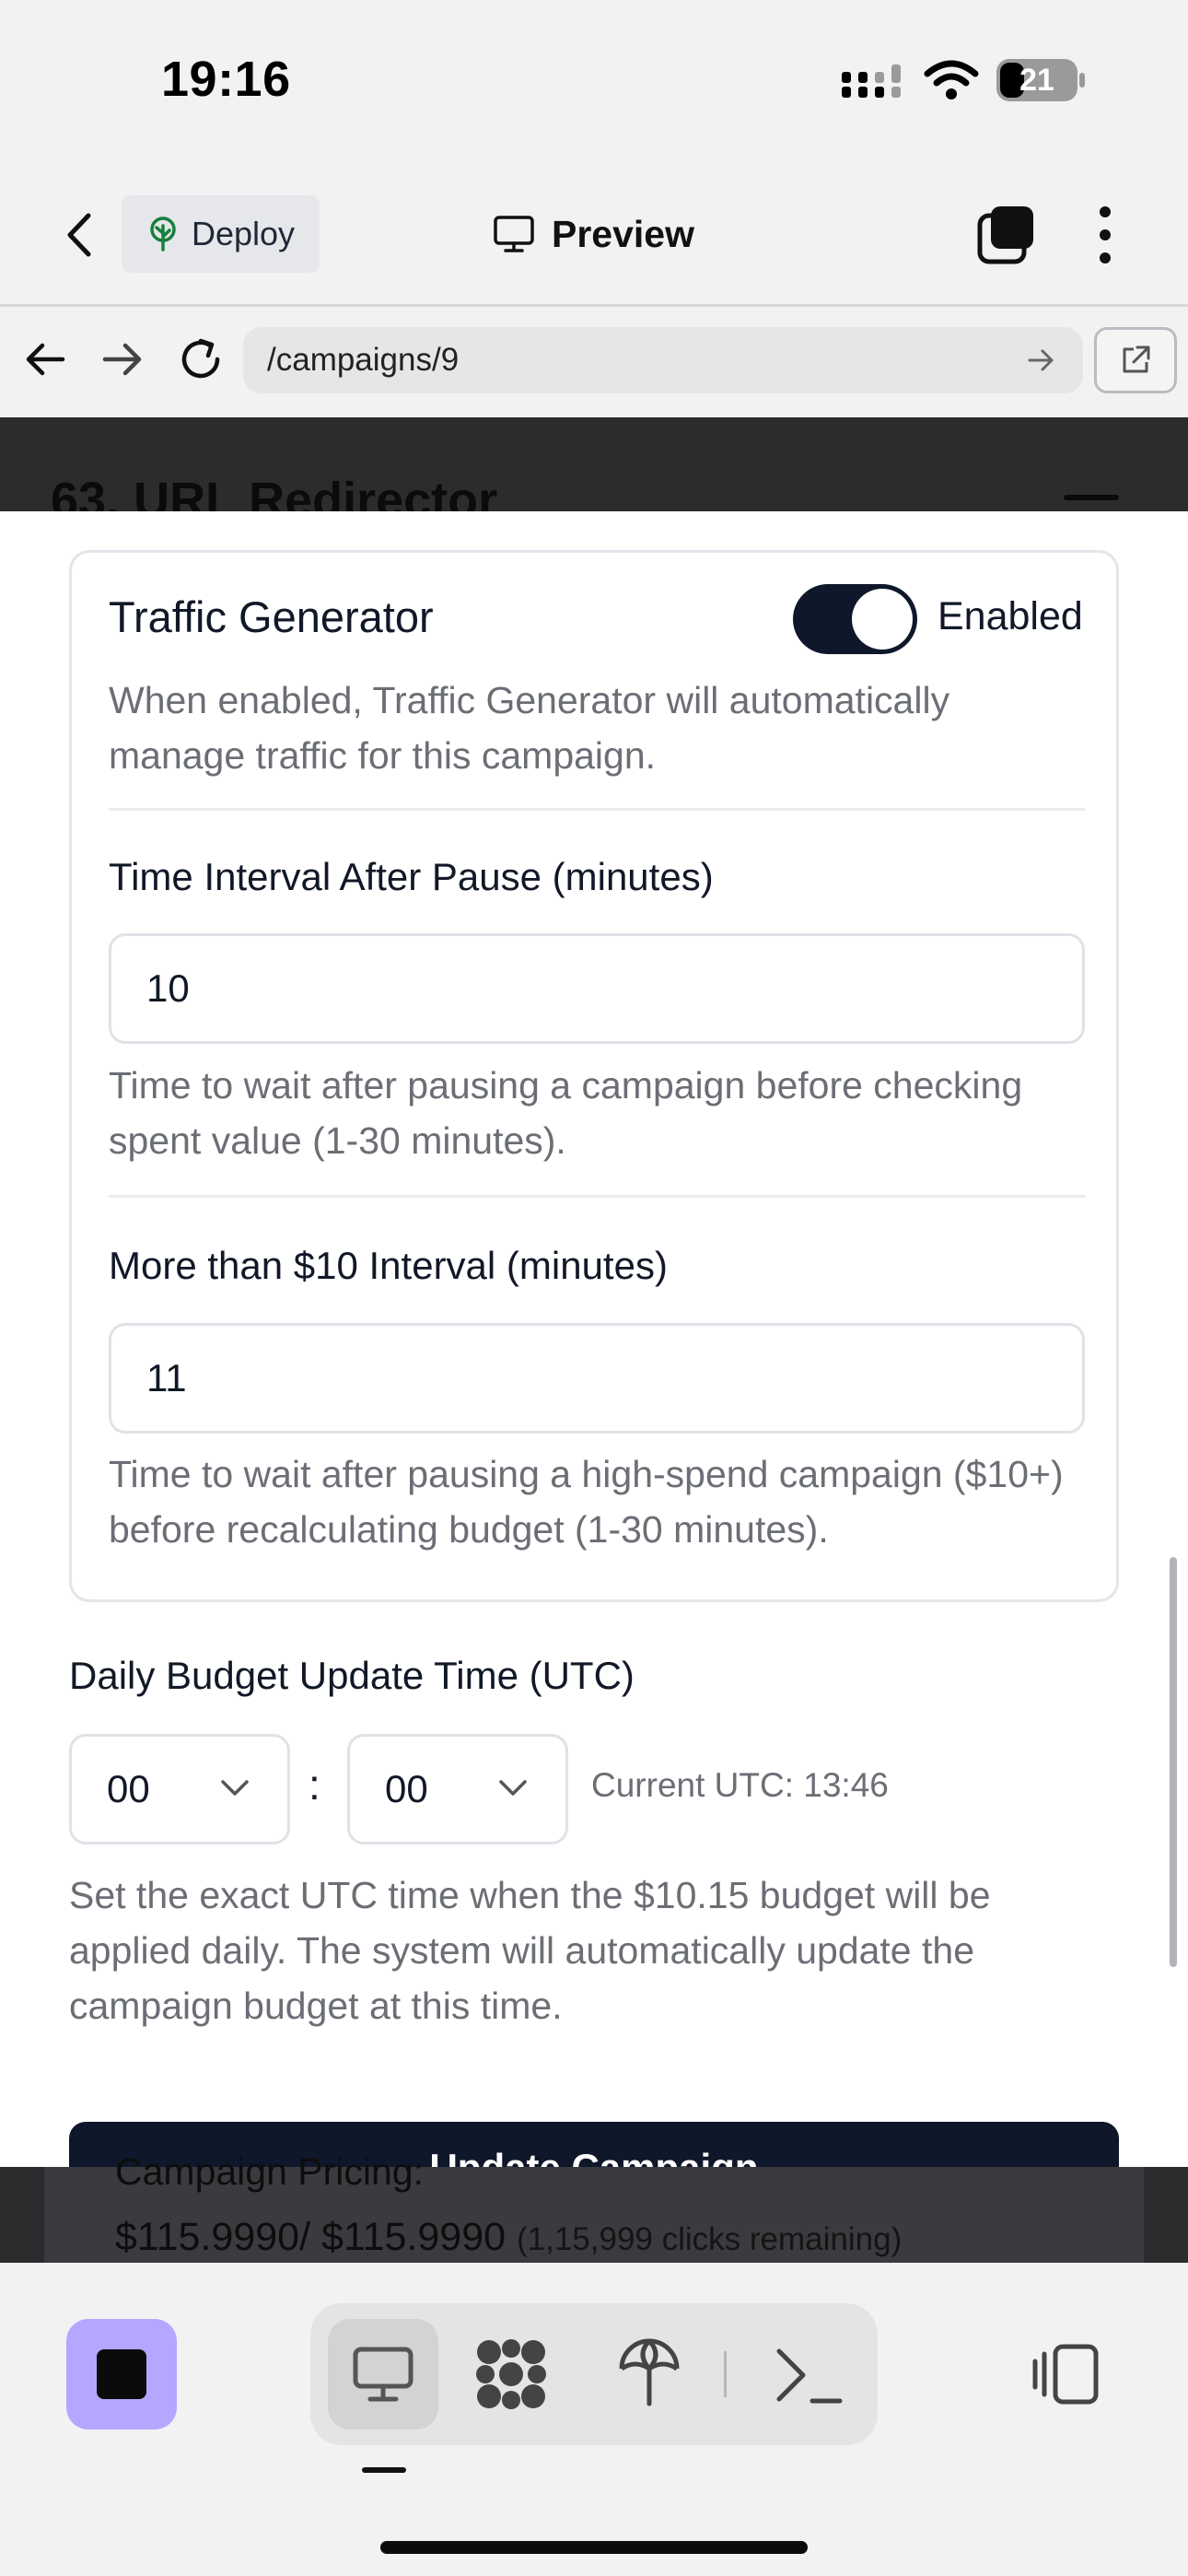 The width and height of the screenshot is (1188, 2576). What do you see at coordinates (597, 1378) in the screenshot?
I see `high-spend-interval-input: 11` at bounding box center [597, 1378].